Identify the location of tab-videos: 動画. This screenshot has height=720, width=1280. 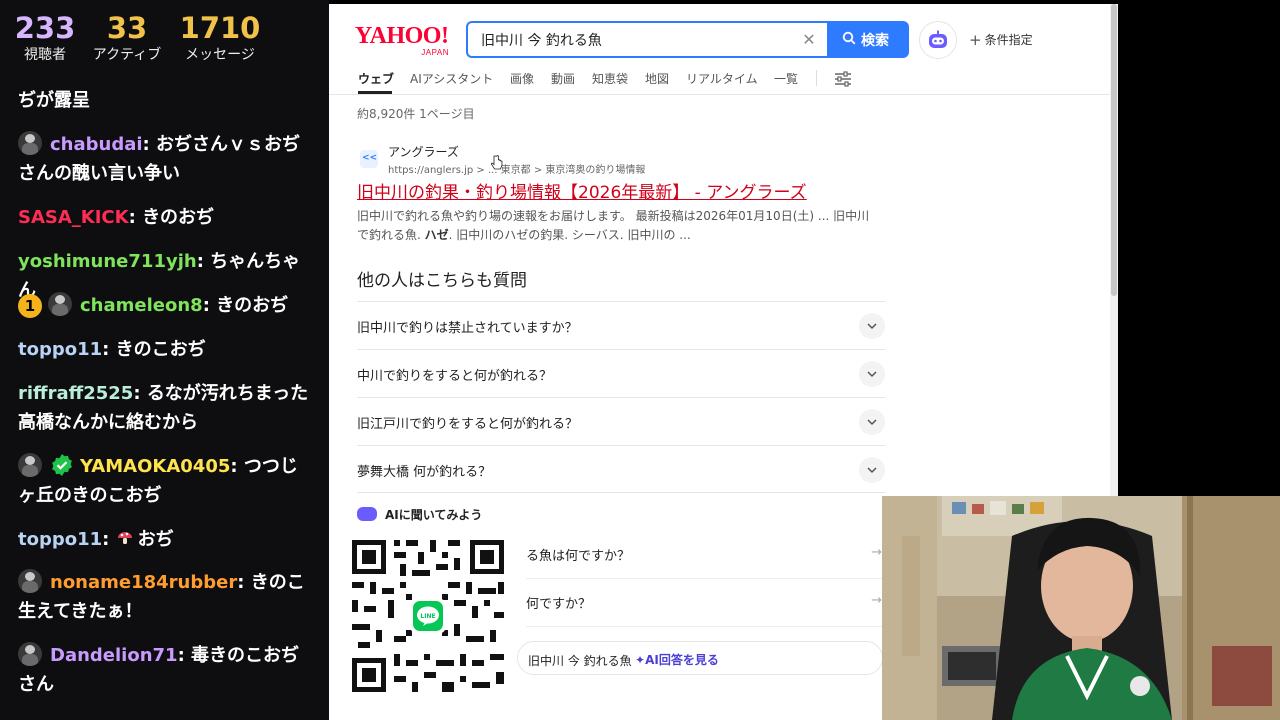
(563, 78).